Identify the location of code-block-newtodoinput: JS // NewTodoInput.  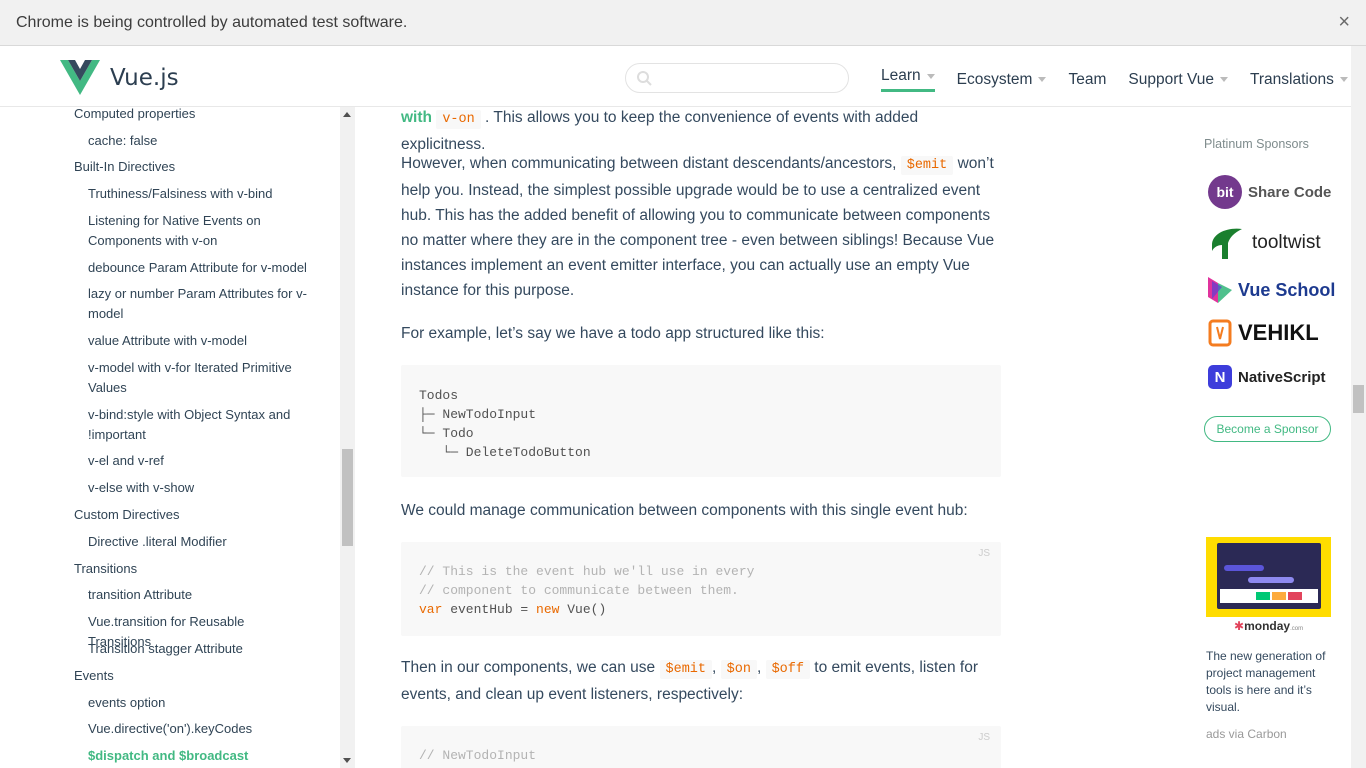
(701, 747).